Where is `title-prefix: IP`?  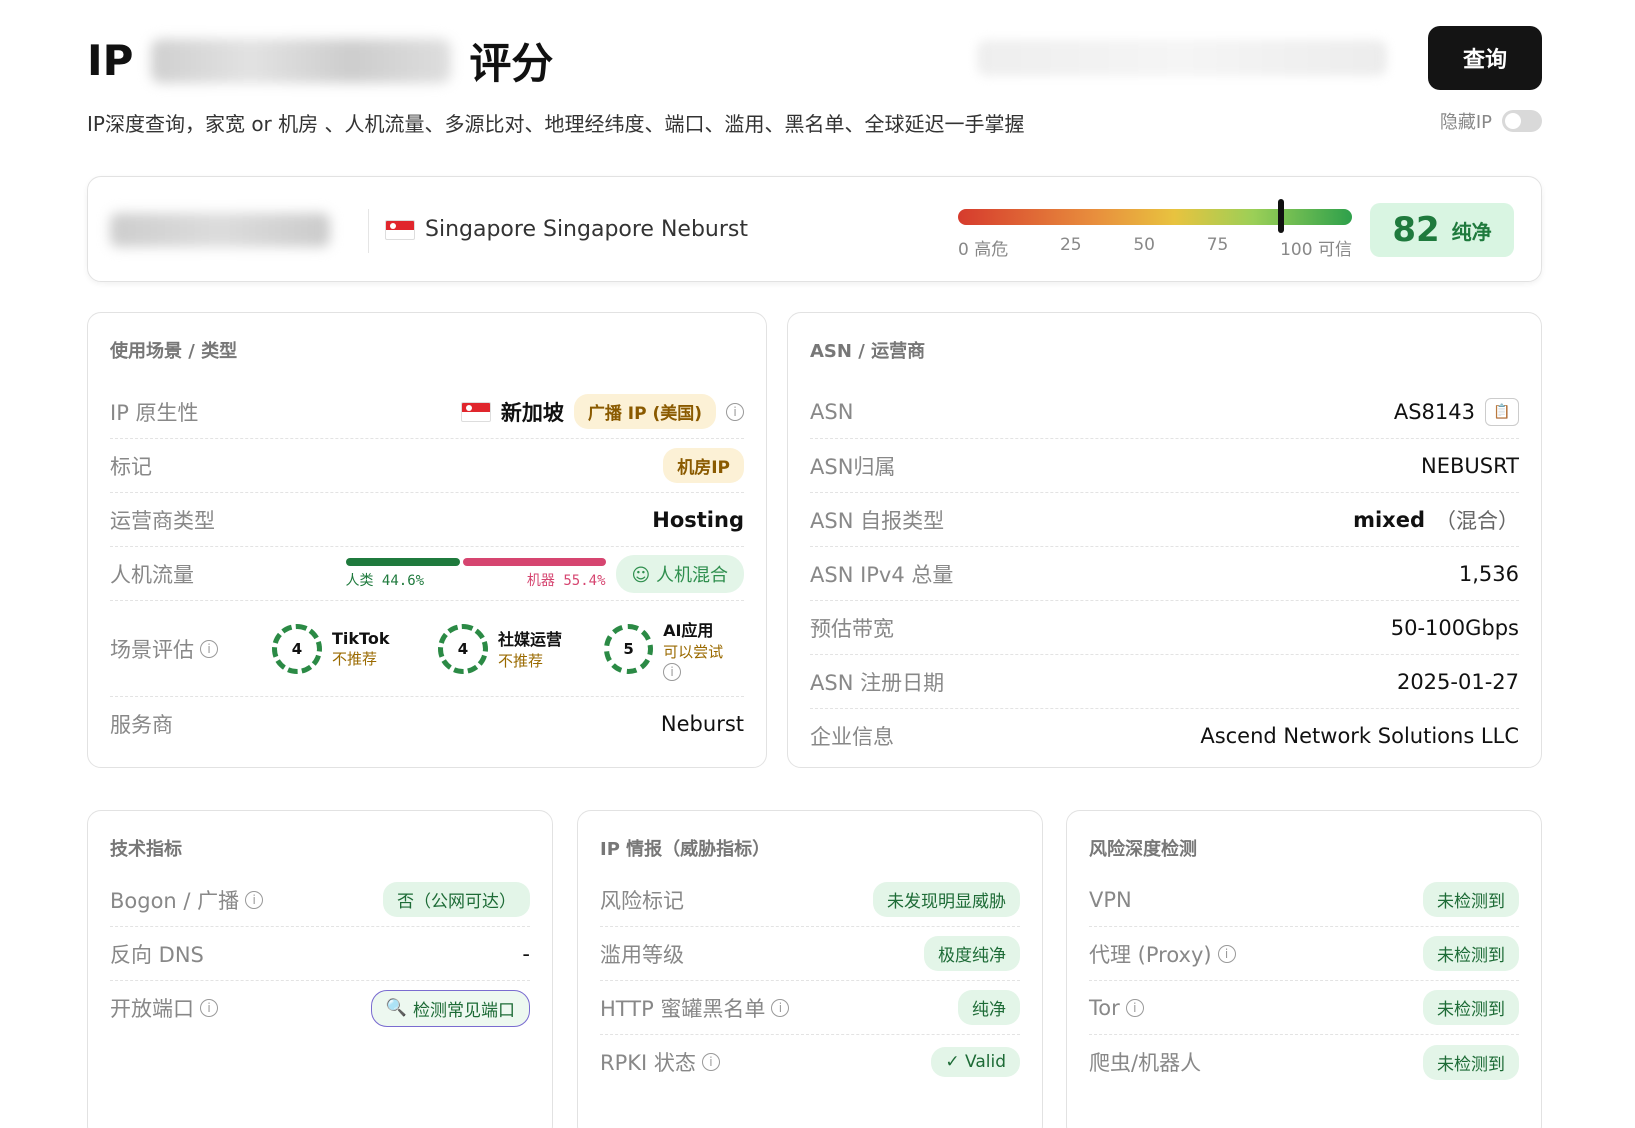
title-prefix: IP is located at coordinates (110, 60).